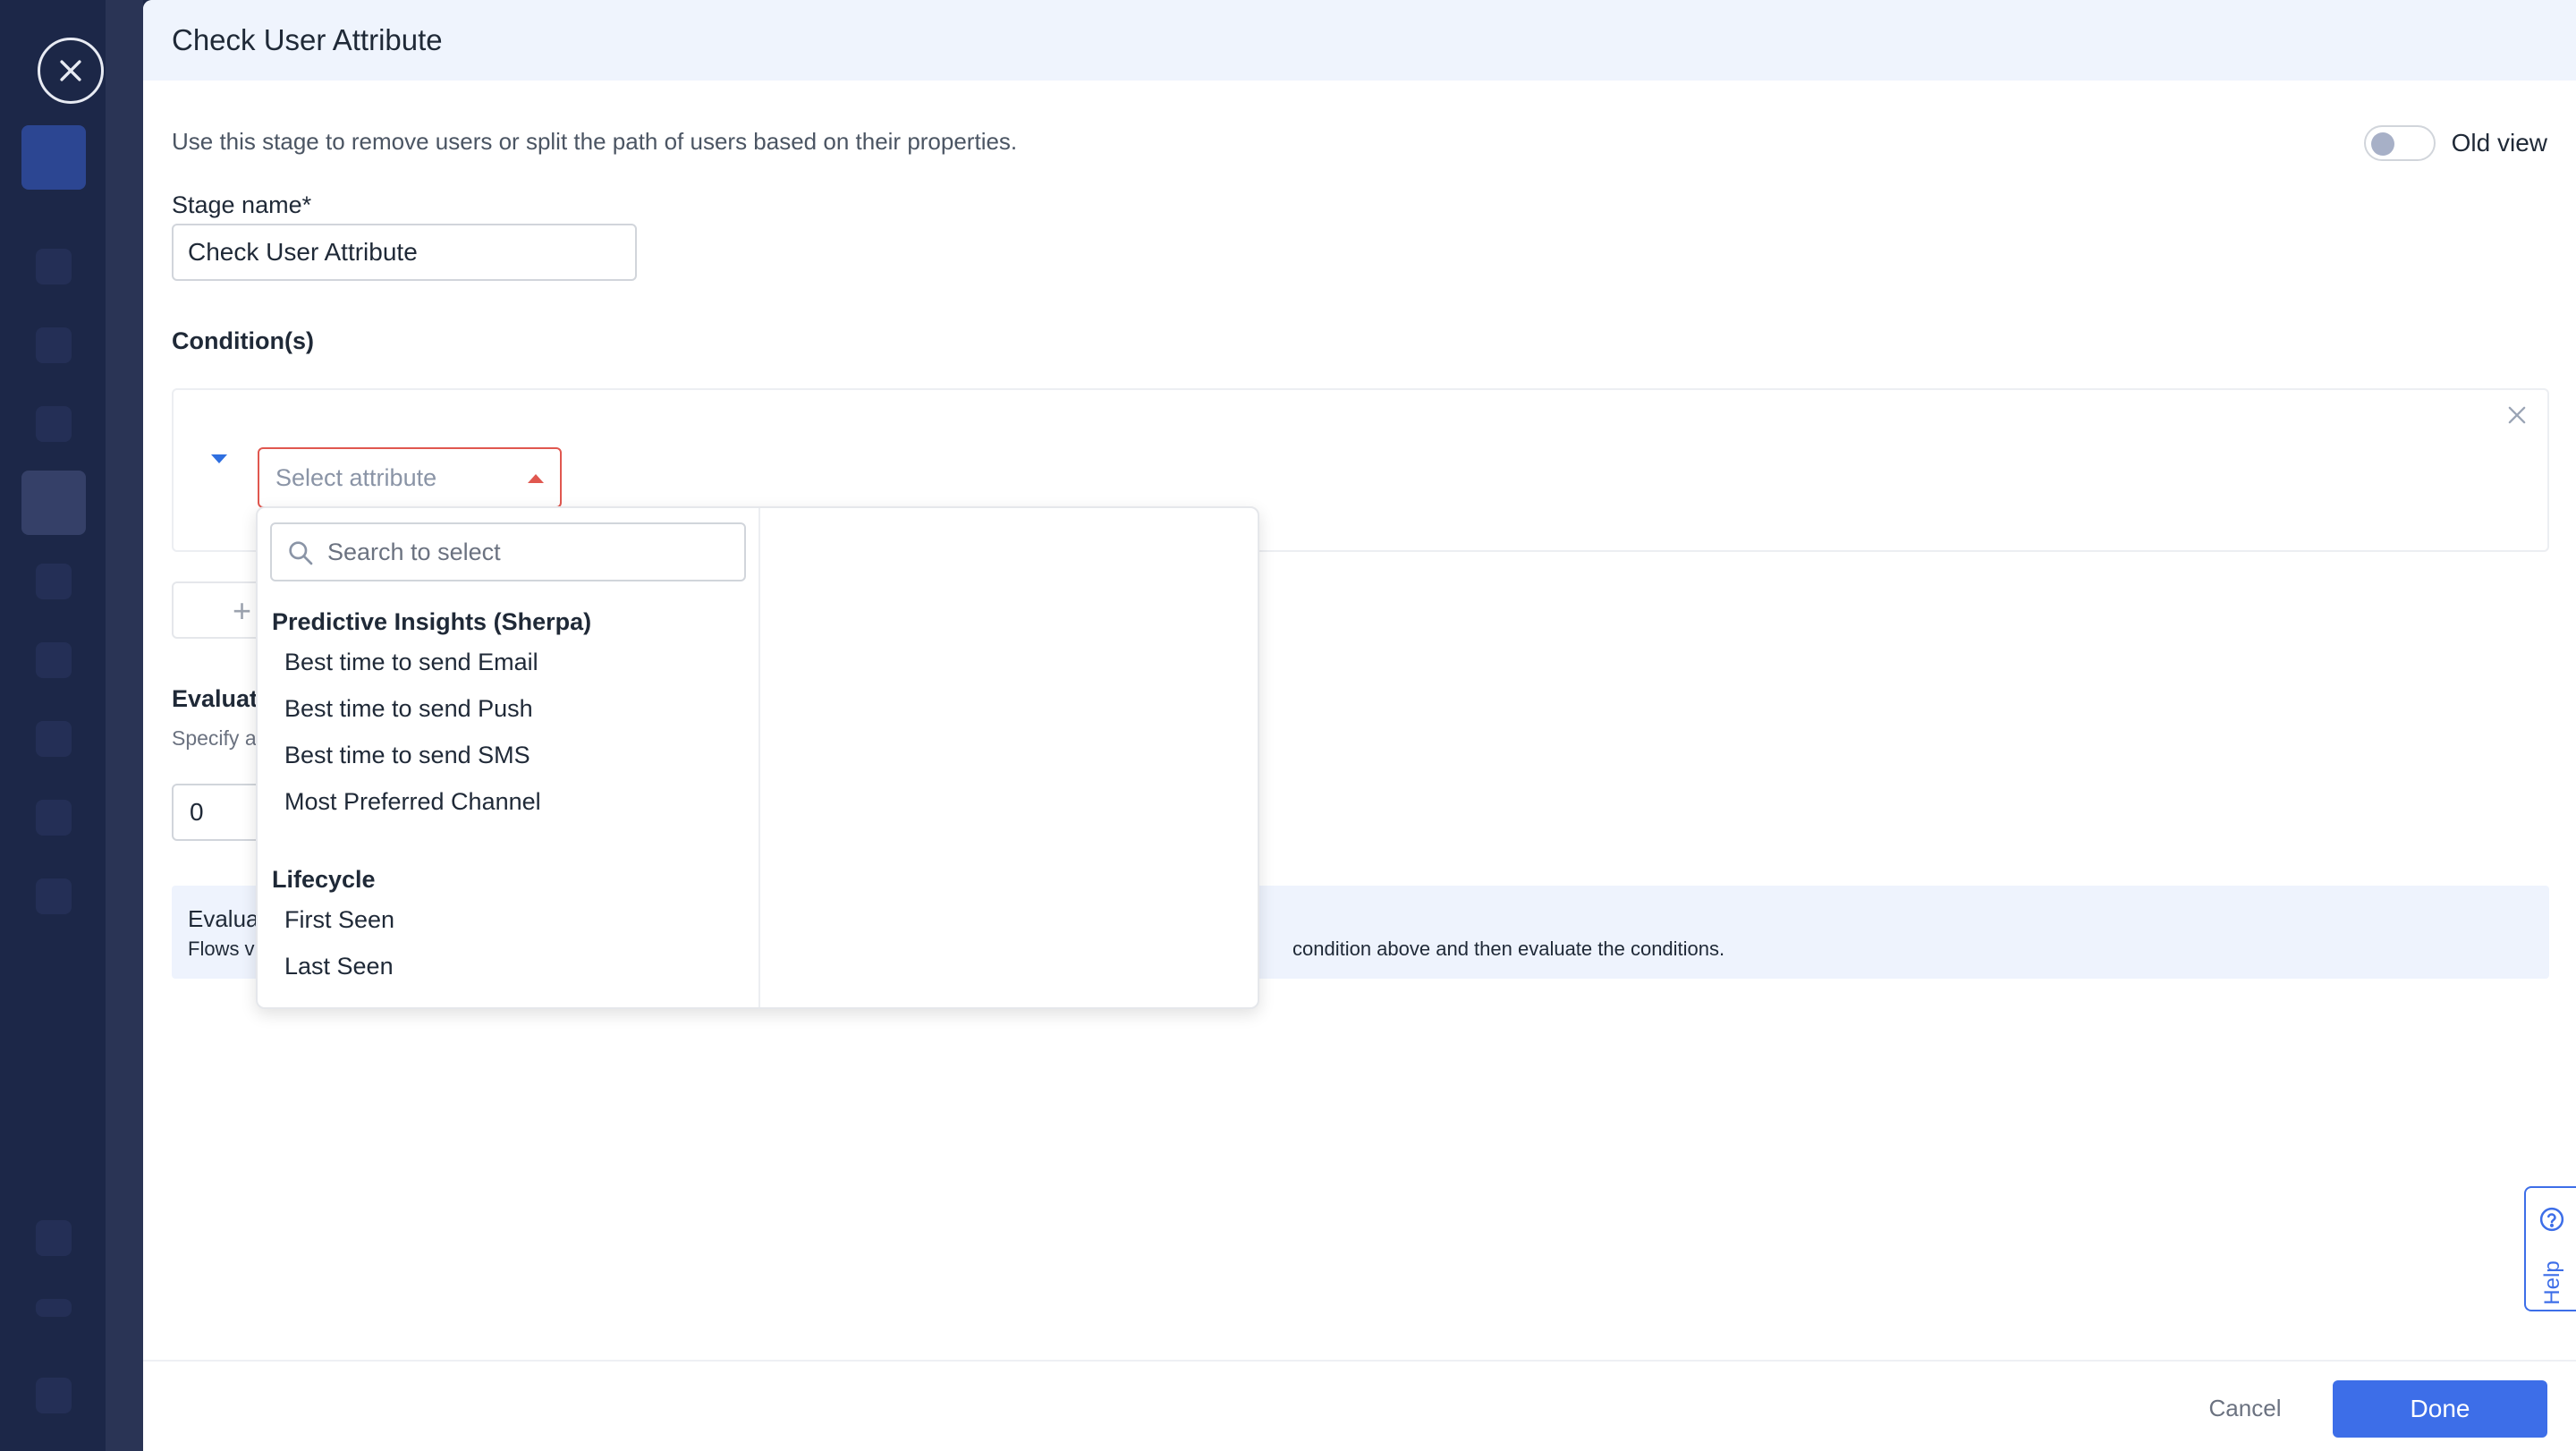 This screenshot has width=2576, height=1451. I want to click on nav-item-home, so click(53, 157).